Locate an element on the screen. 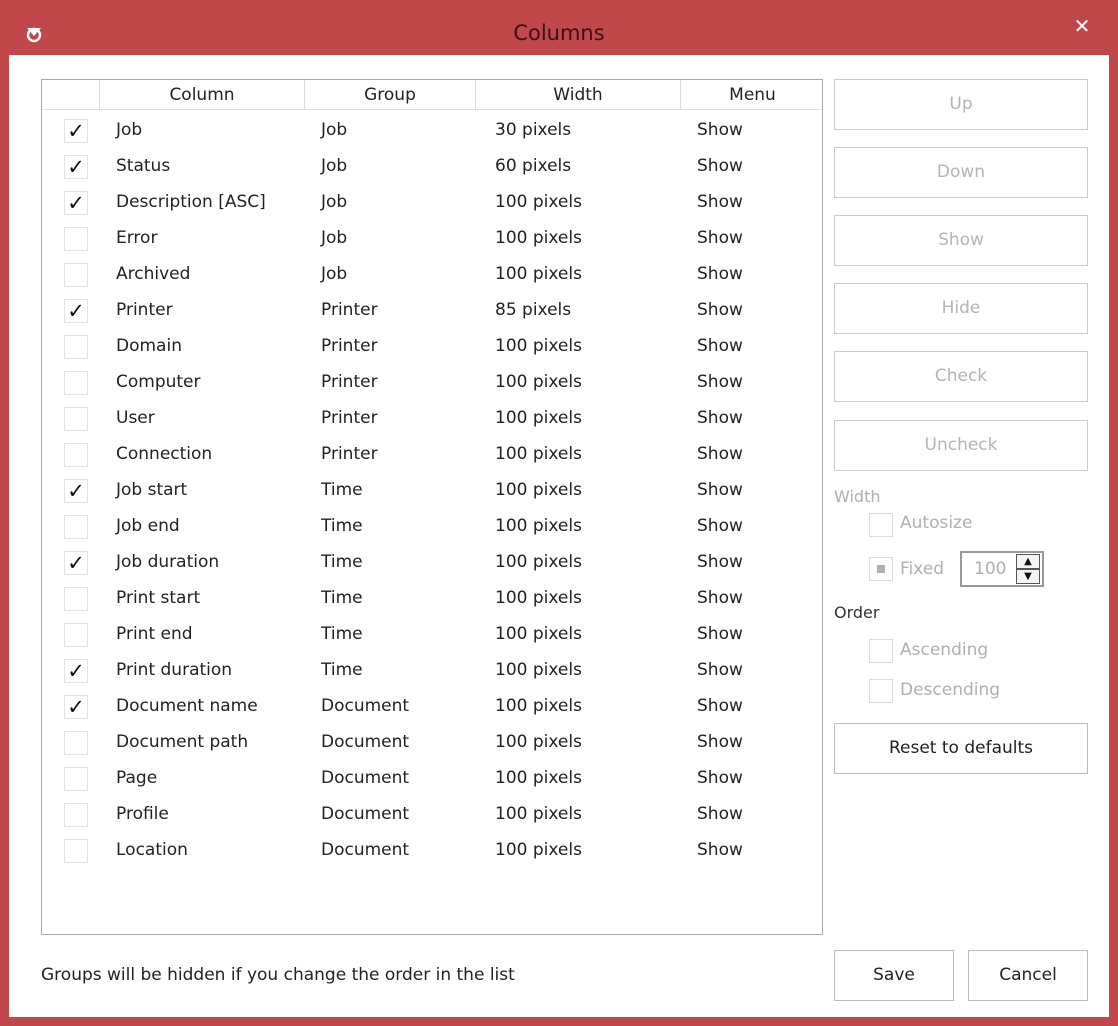  table-row: ✓ Job duration Time 100 pixels Show is located at coordinates (432, 563).